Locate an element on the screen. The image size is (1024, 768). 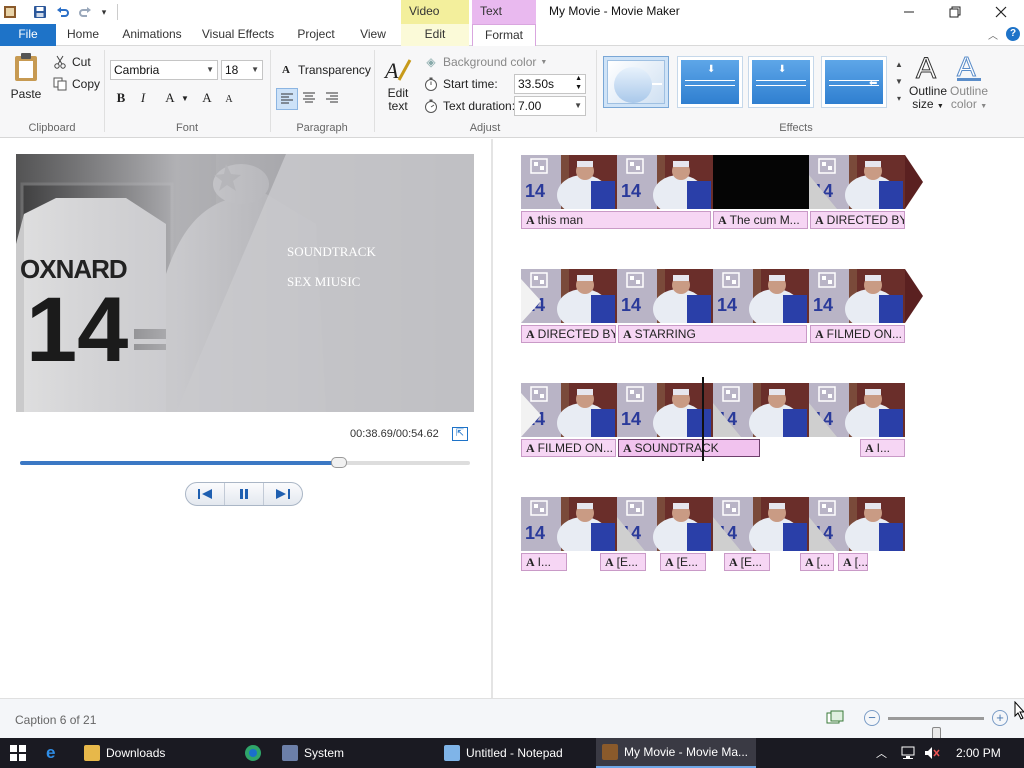
minimize-button is located at coordinates (909, 12).